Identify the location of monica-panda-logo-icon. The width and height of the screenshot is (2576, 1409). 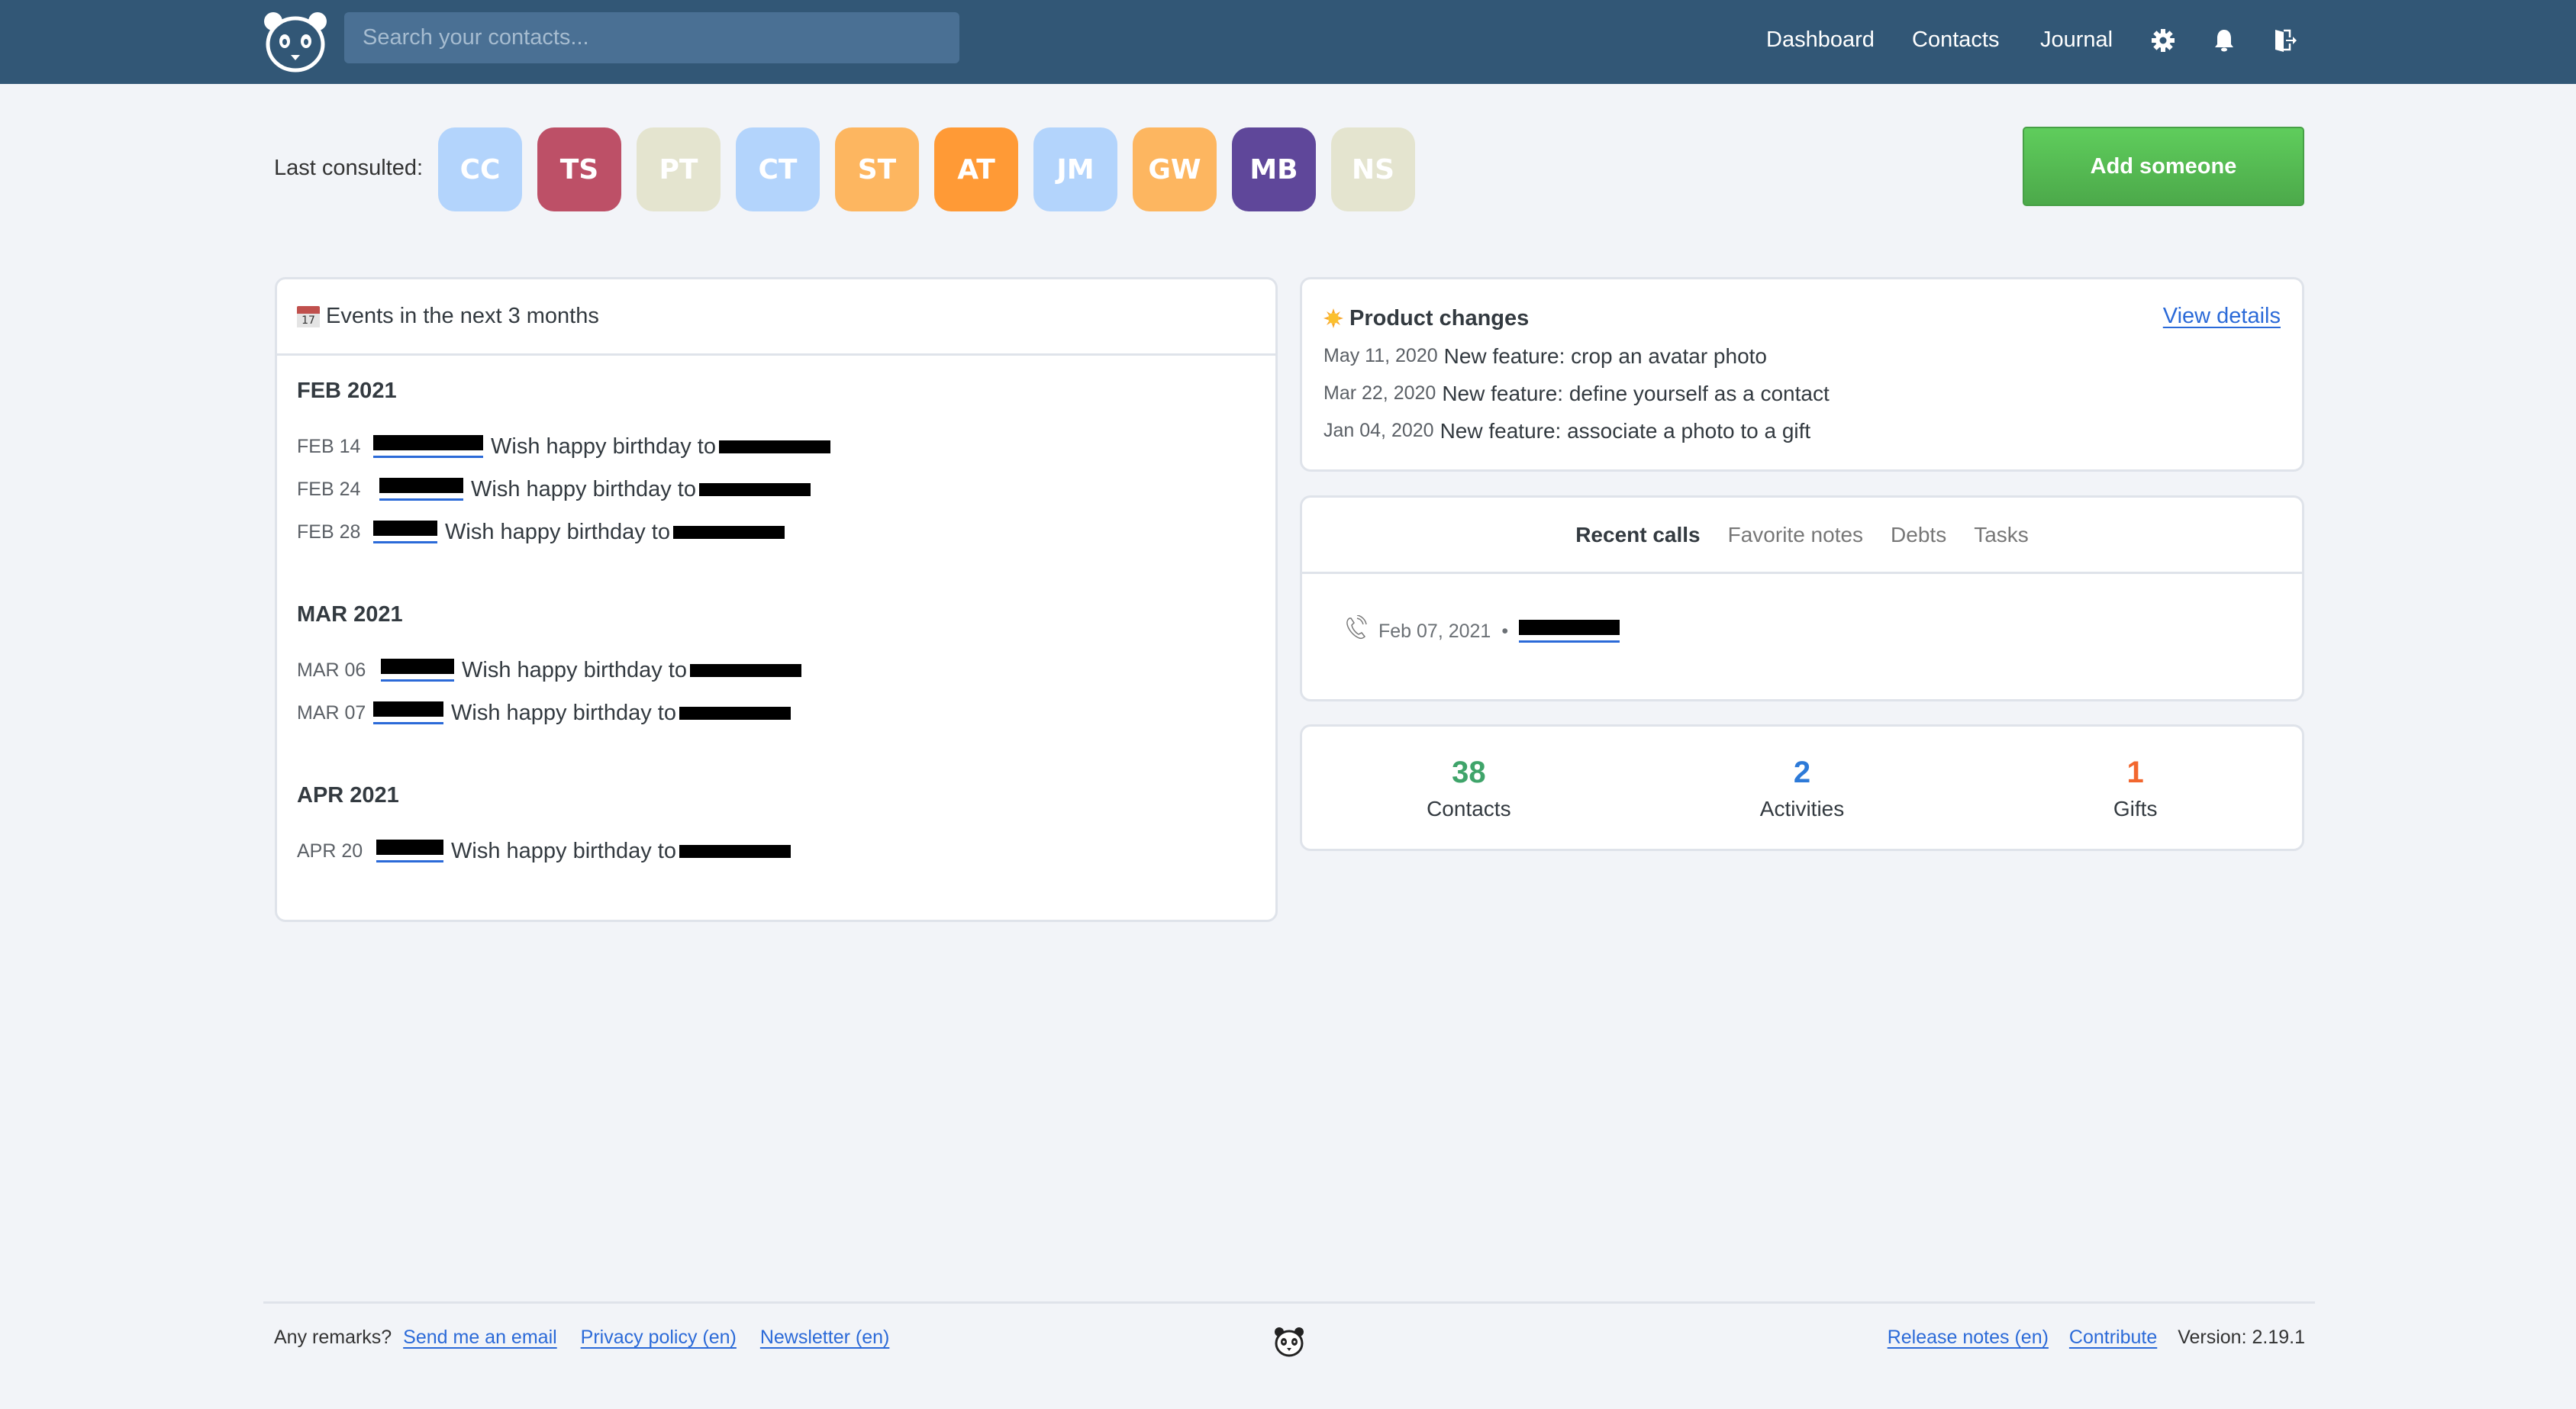
(296, 41).